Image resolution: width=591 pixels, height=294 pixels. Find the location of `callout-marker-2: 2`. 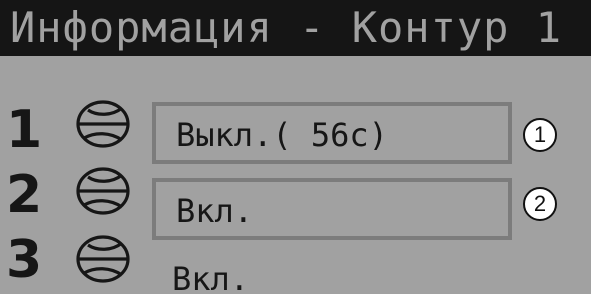

callout-marker-2: 2 is located at coordinates (540, 204).